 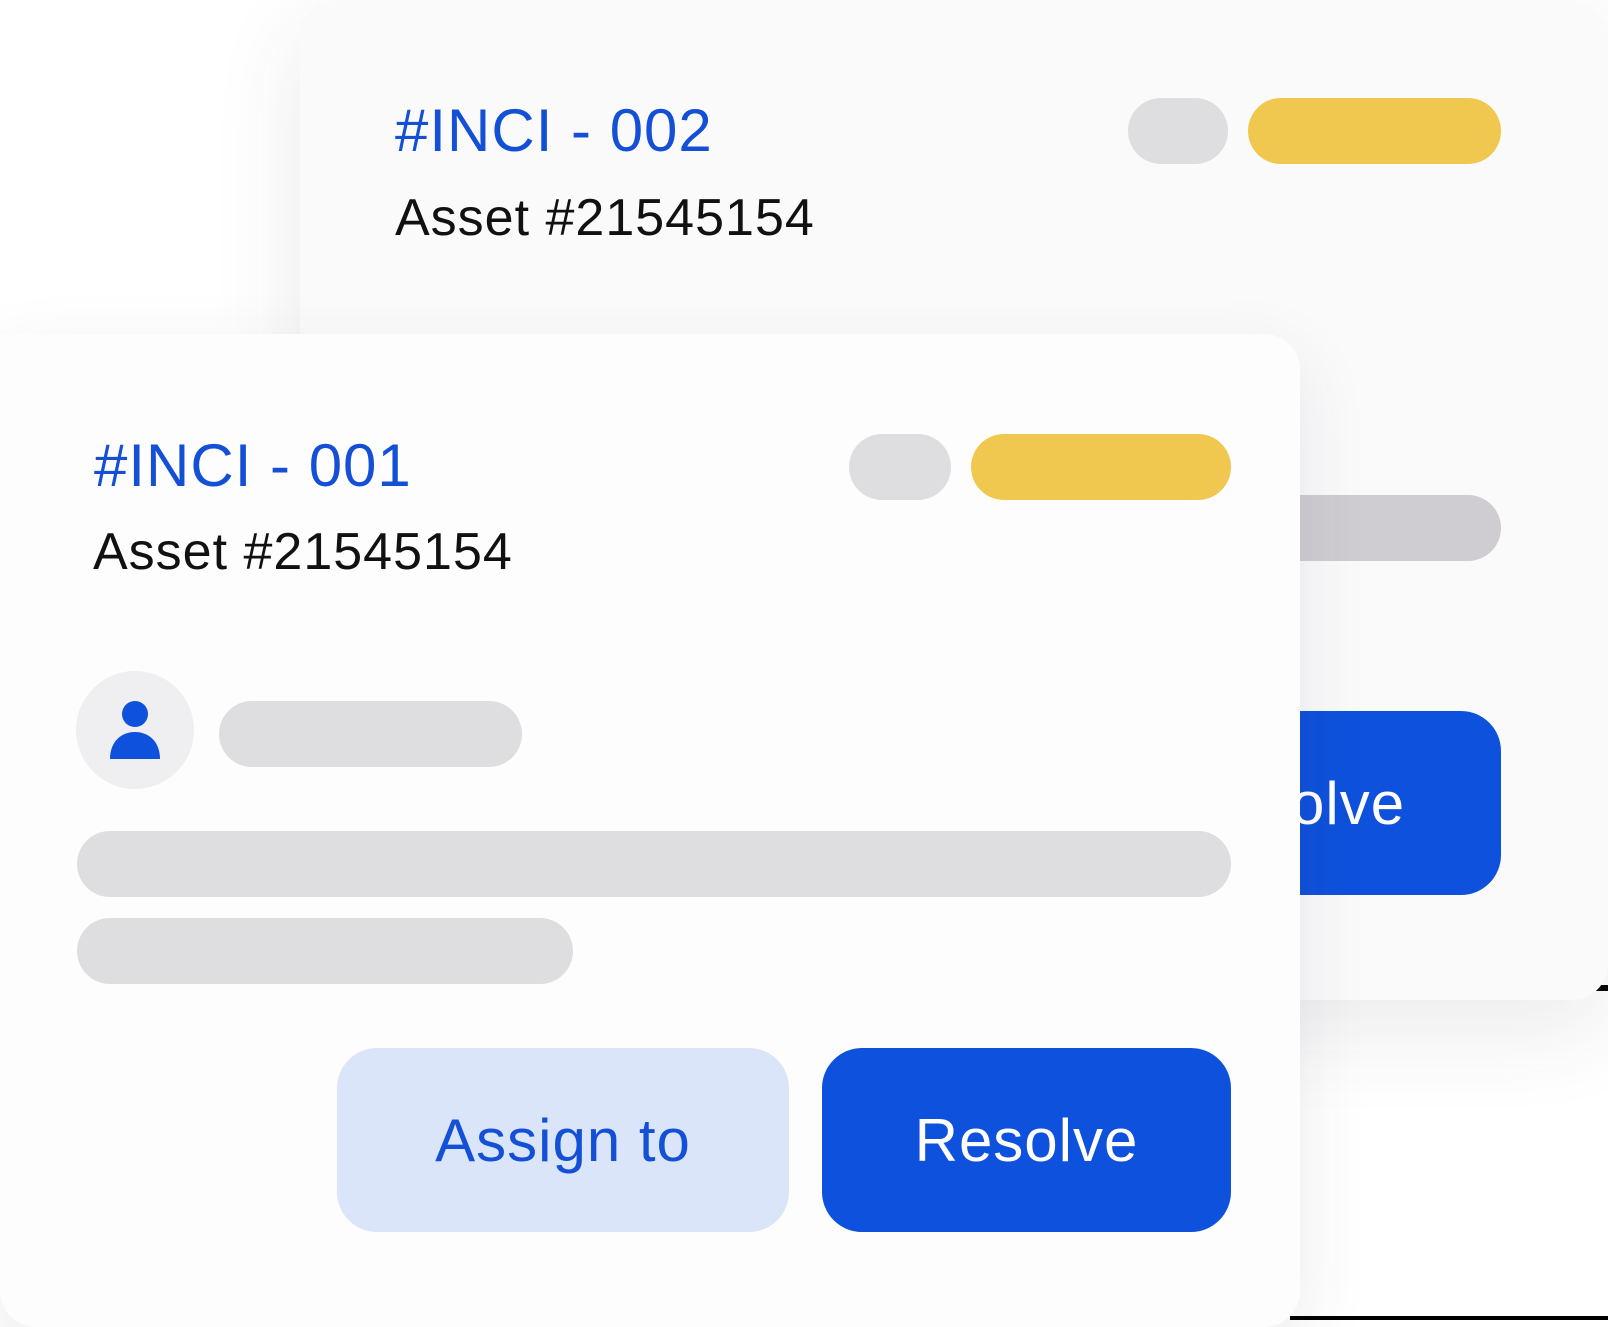 I want to click on assign-to-button: Assign to, so click(x=563, y=1140).